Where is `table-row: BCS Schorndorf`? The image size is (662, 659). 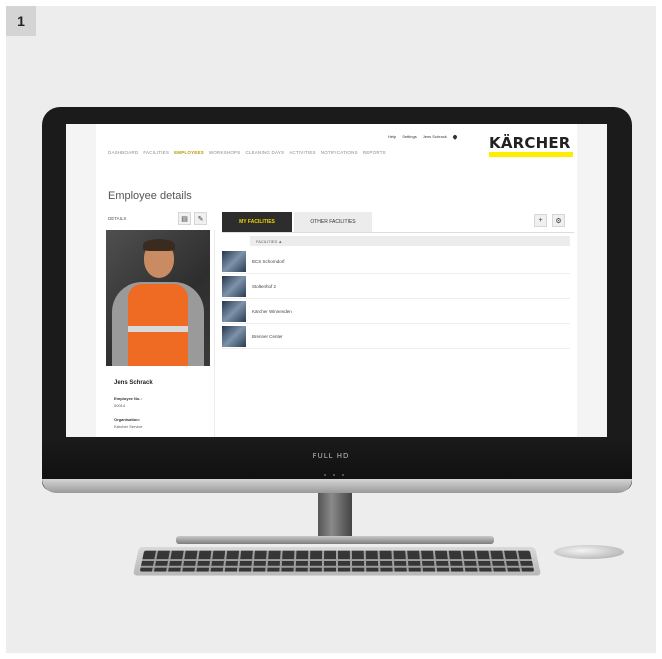
table-row: BCS Schorndorf is located at coordinates (396, 262).